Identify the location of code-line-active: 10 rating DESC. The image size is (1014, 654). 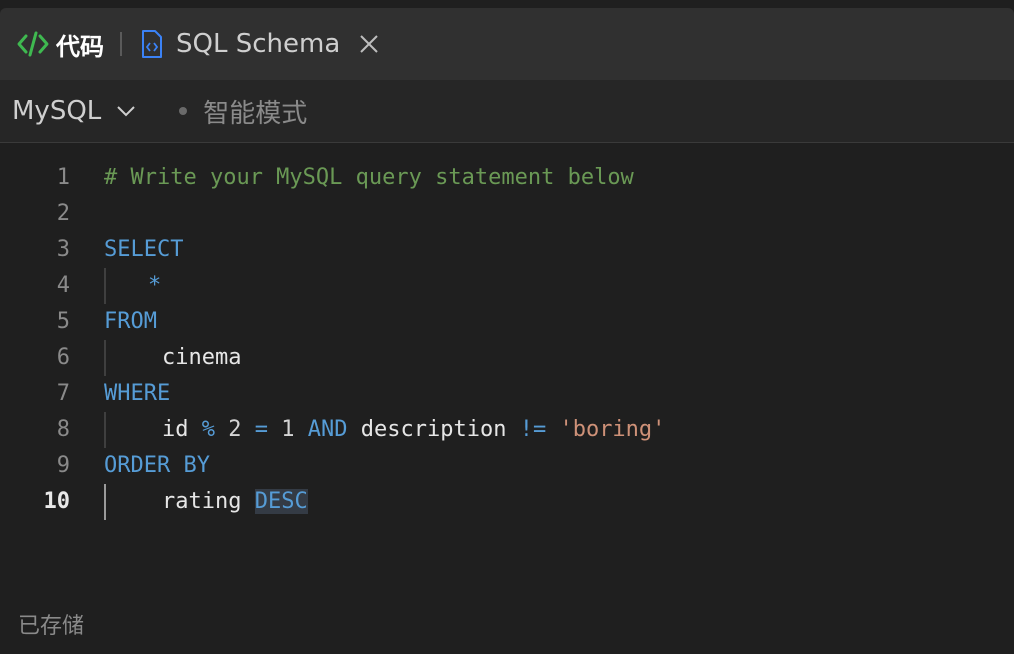
(507, 502).